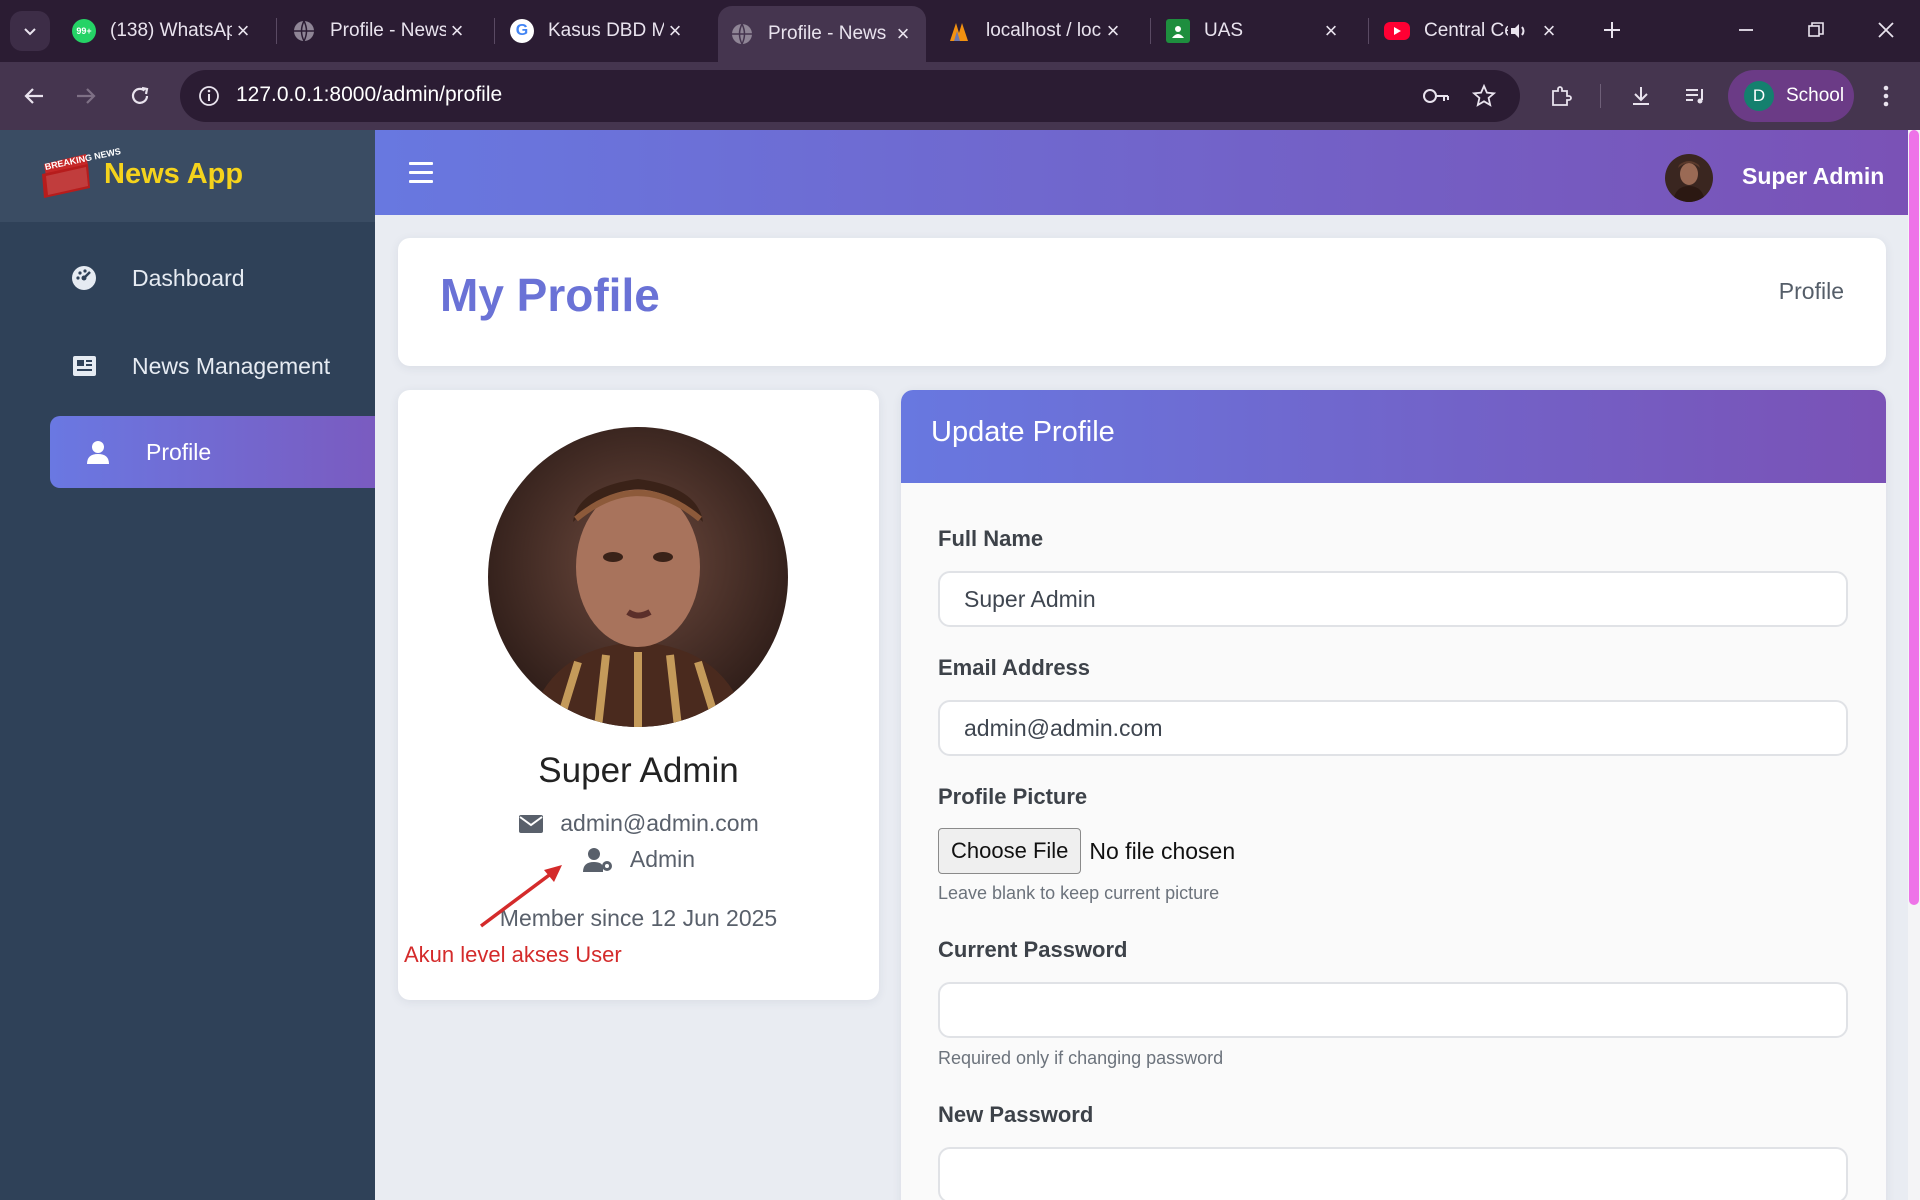 The height and width of the screenshot is (1200, 1920). I want to click on browser-tab: Central Ce ×, so click(1472, 31).